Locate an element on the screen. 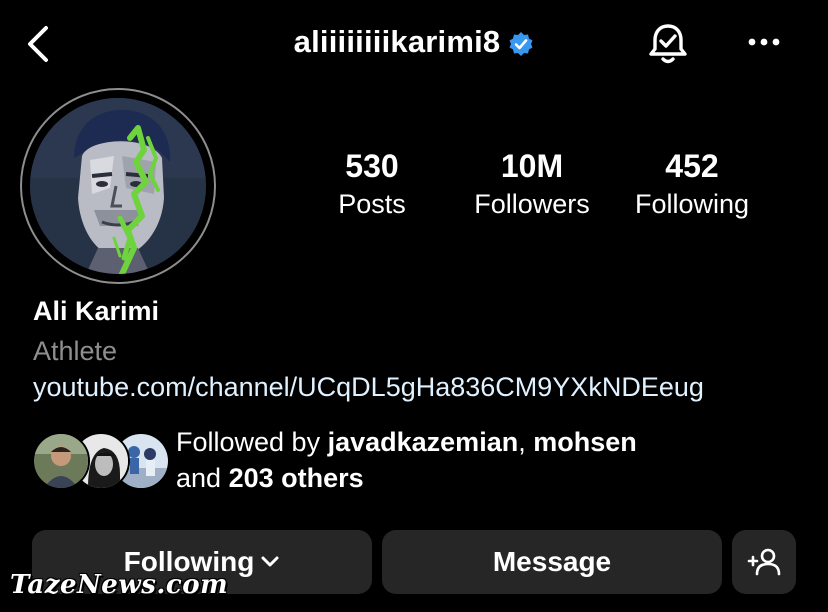 This screenshot has width=828, height=612. followers-count: 10M is located at coordinates (532, 166).